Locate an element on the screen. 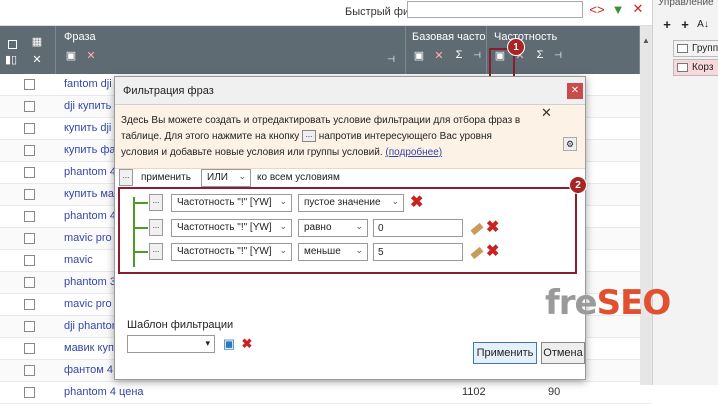  column-base-freq-title: Базовая часто is located at coordinates (449, 37).